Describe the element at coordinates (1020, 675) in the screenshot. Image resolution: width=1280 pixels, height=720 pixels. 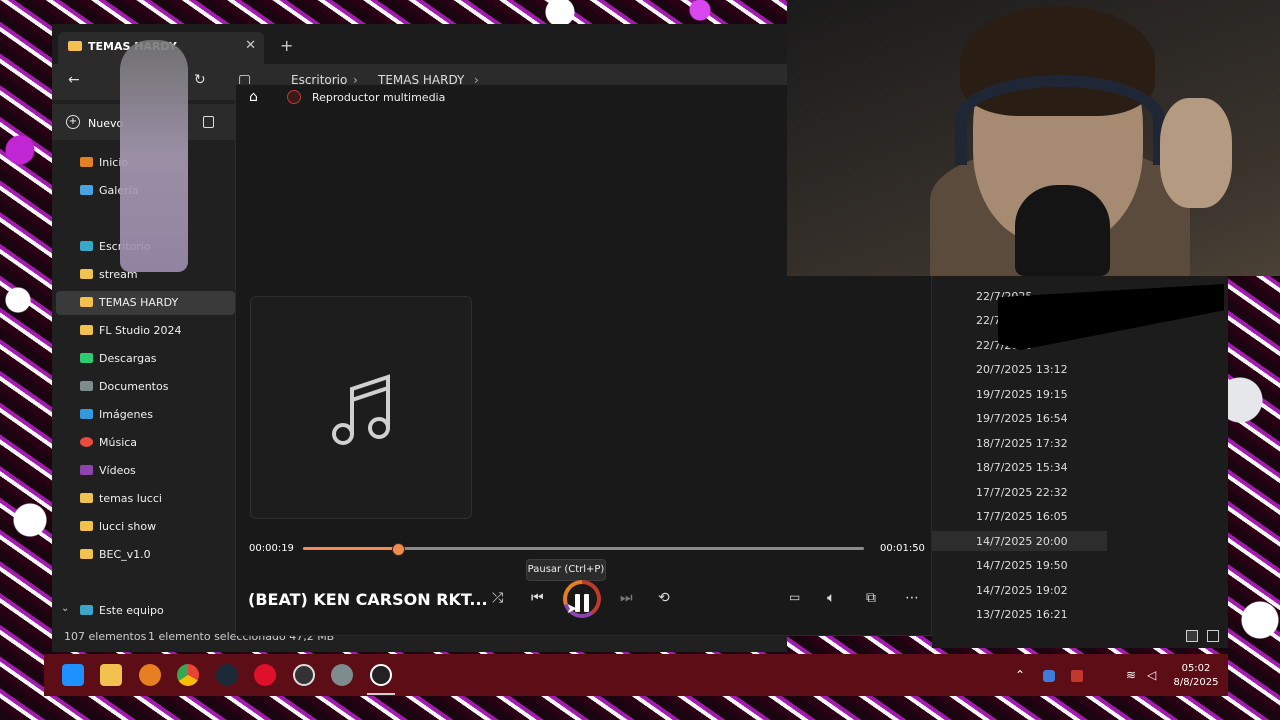
I see `chevron-up-icon: ⌃` at that location.